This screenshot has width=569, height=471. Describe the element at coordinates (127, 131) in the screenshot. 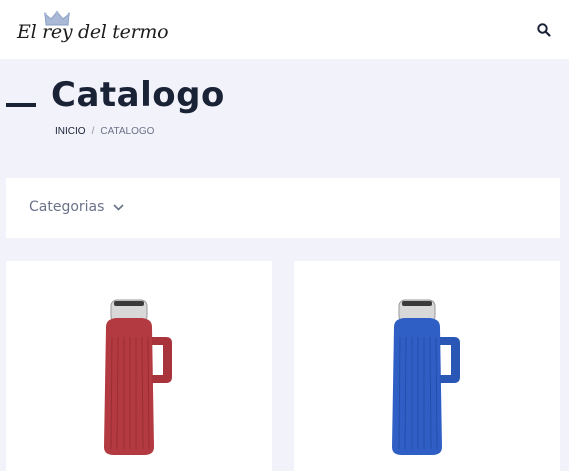

I see `breadcrumb-current: CATALOGO` at that location.